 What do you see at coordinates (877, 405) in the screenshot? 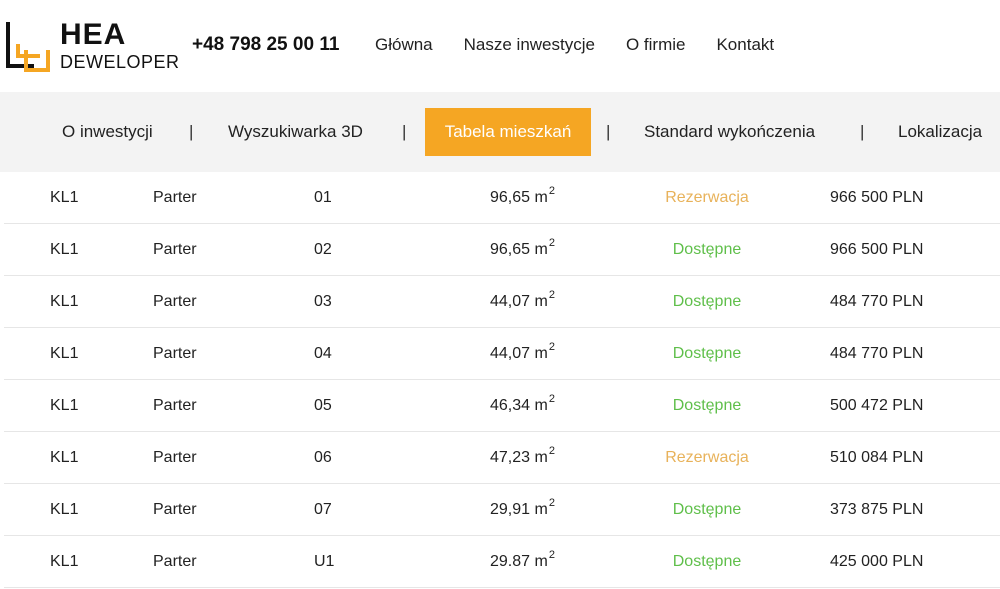
I see `price-cell: 500 472 PLN` at bounding box center [877, 405].